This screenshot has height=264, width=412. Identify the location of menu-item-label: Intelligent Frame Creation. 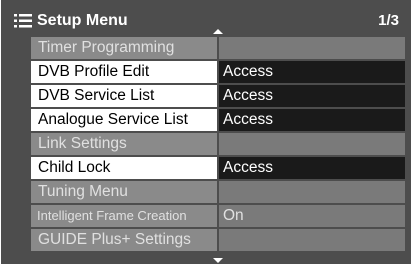
(124, 216).